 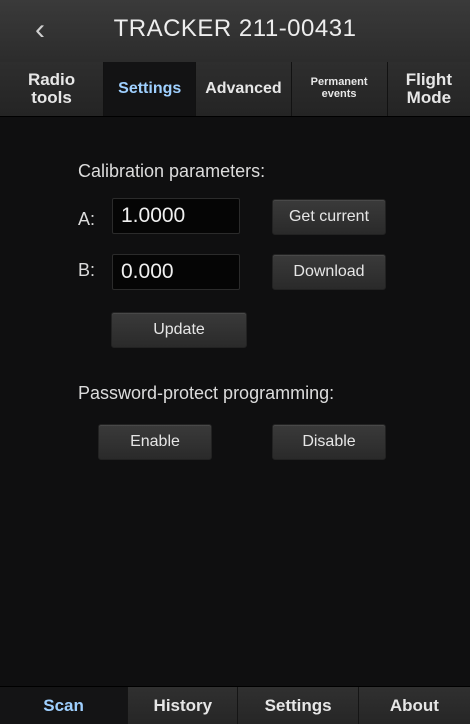 I want to click on nav-scan: Scan, so click(x=64, y=705).